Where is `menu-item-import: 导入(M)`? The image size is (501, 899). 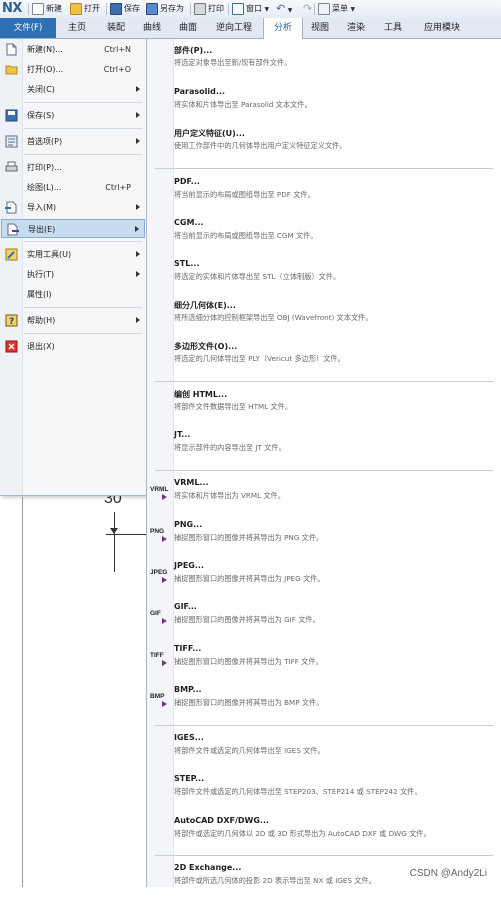
menu-item-import: 导入(M) is located at coordinates (73, 207).